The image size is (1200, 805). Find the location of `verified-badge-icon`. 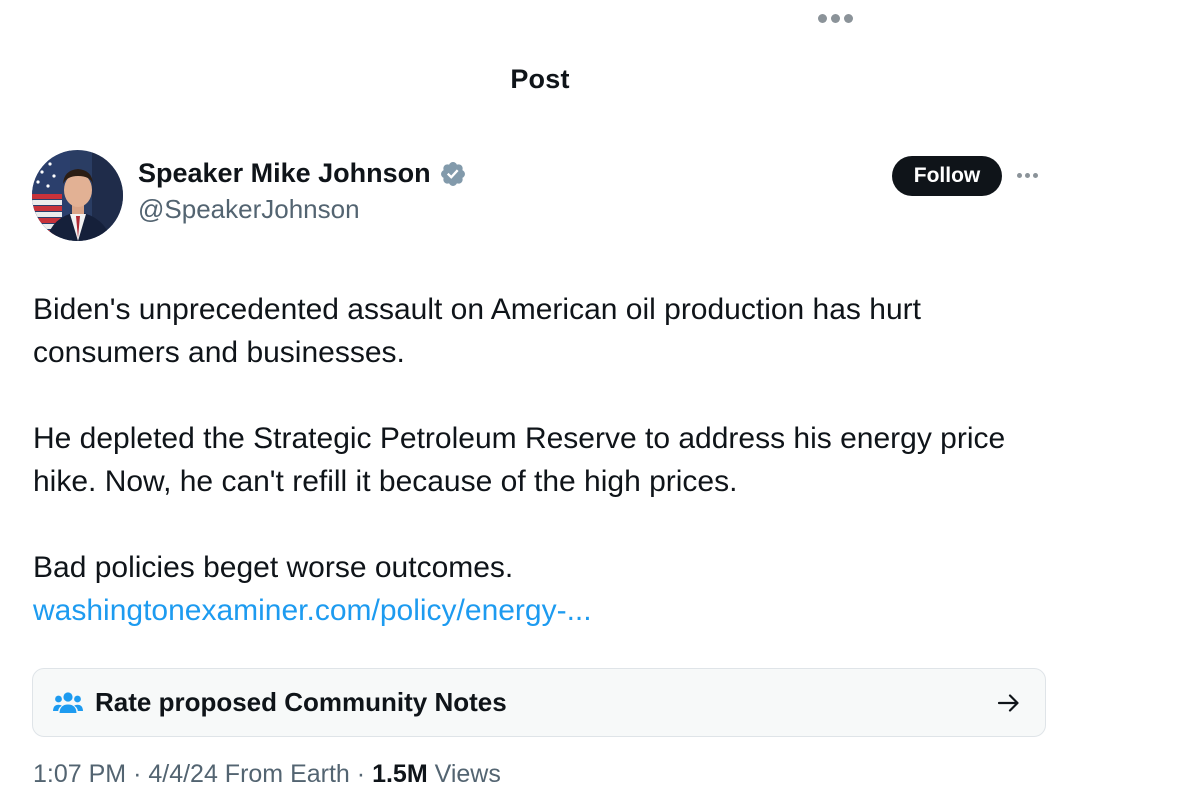

verified-badge-icon is located at coordinates (452, 173).